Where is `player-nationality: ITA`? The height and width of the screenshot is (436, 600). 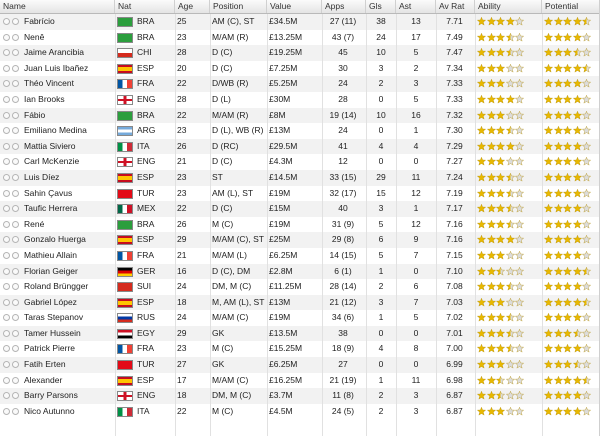 player-nationality: ITA is located at coordinates (155, 412).